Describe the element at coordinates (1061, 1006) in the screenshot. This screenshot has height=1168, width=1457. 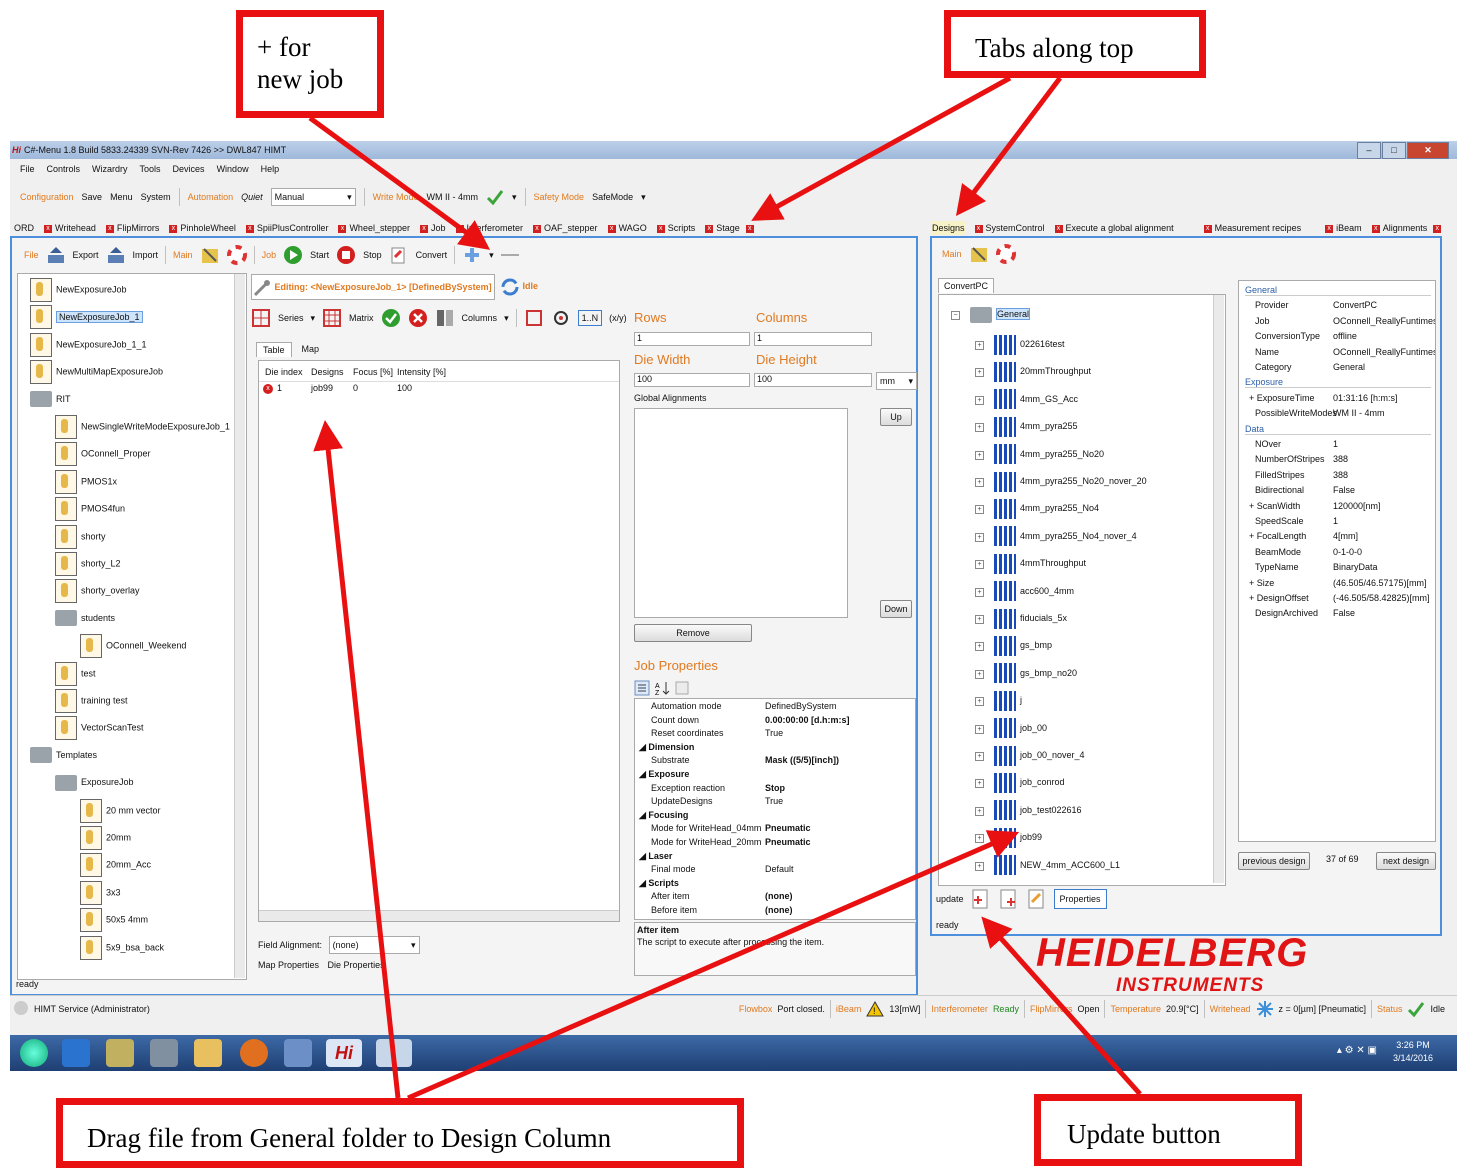
I see `arrow-update-button` at that location.